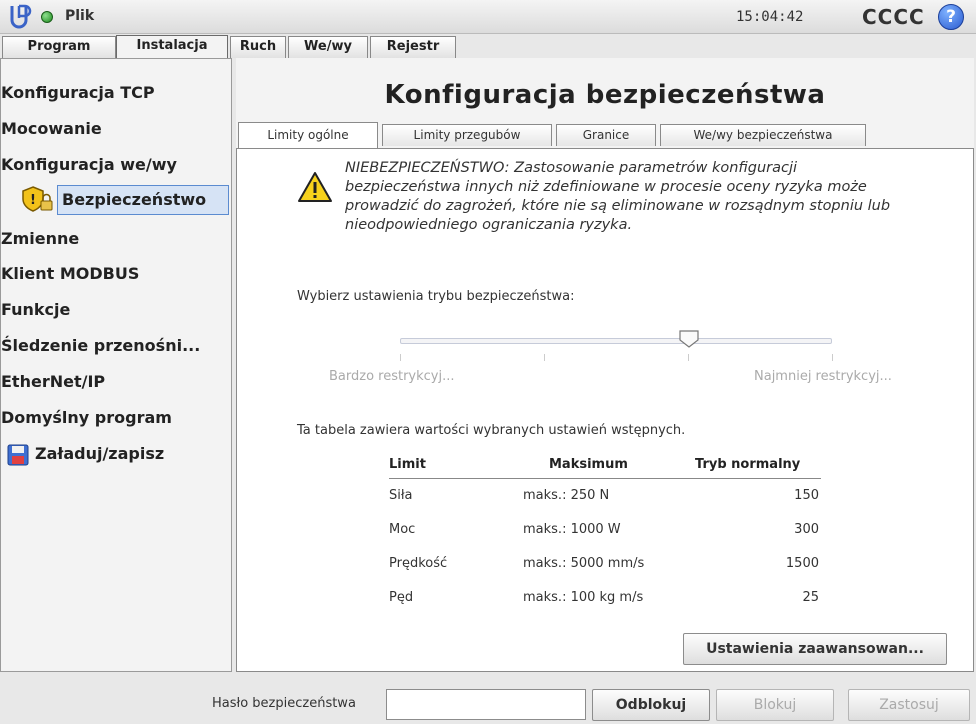 The width and height of the screenshot is (976, 724). Describe the element at coordinates (418, 563) in the screenshot. I see `row-limit-name: Prędkość` at that location.